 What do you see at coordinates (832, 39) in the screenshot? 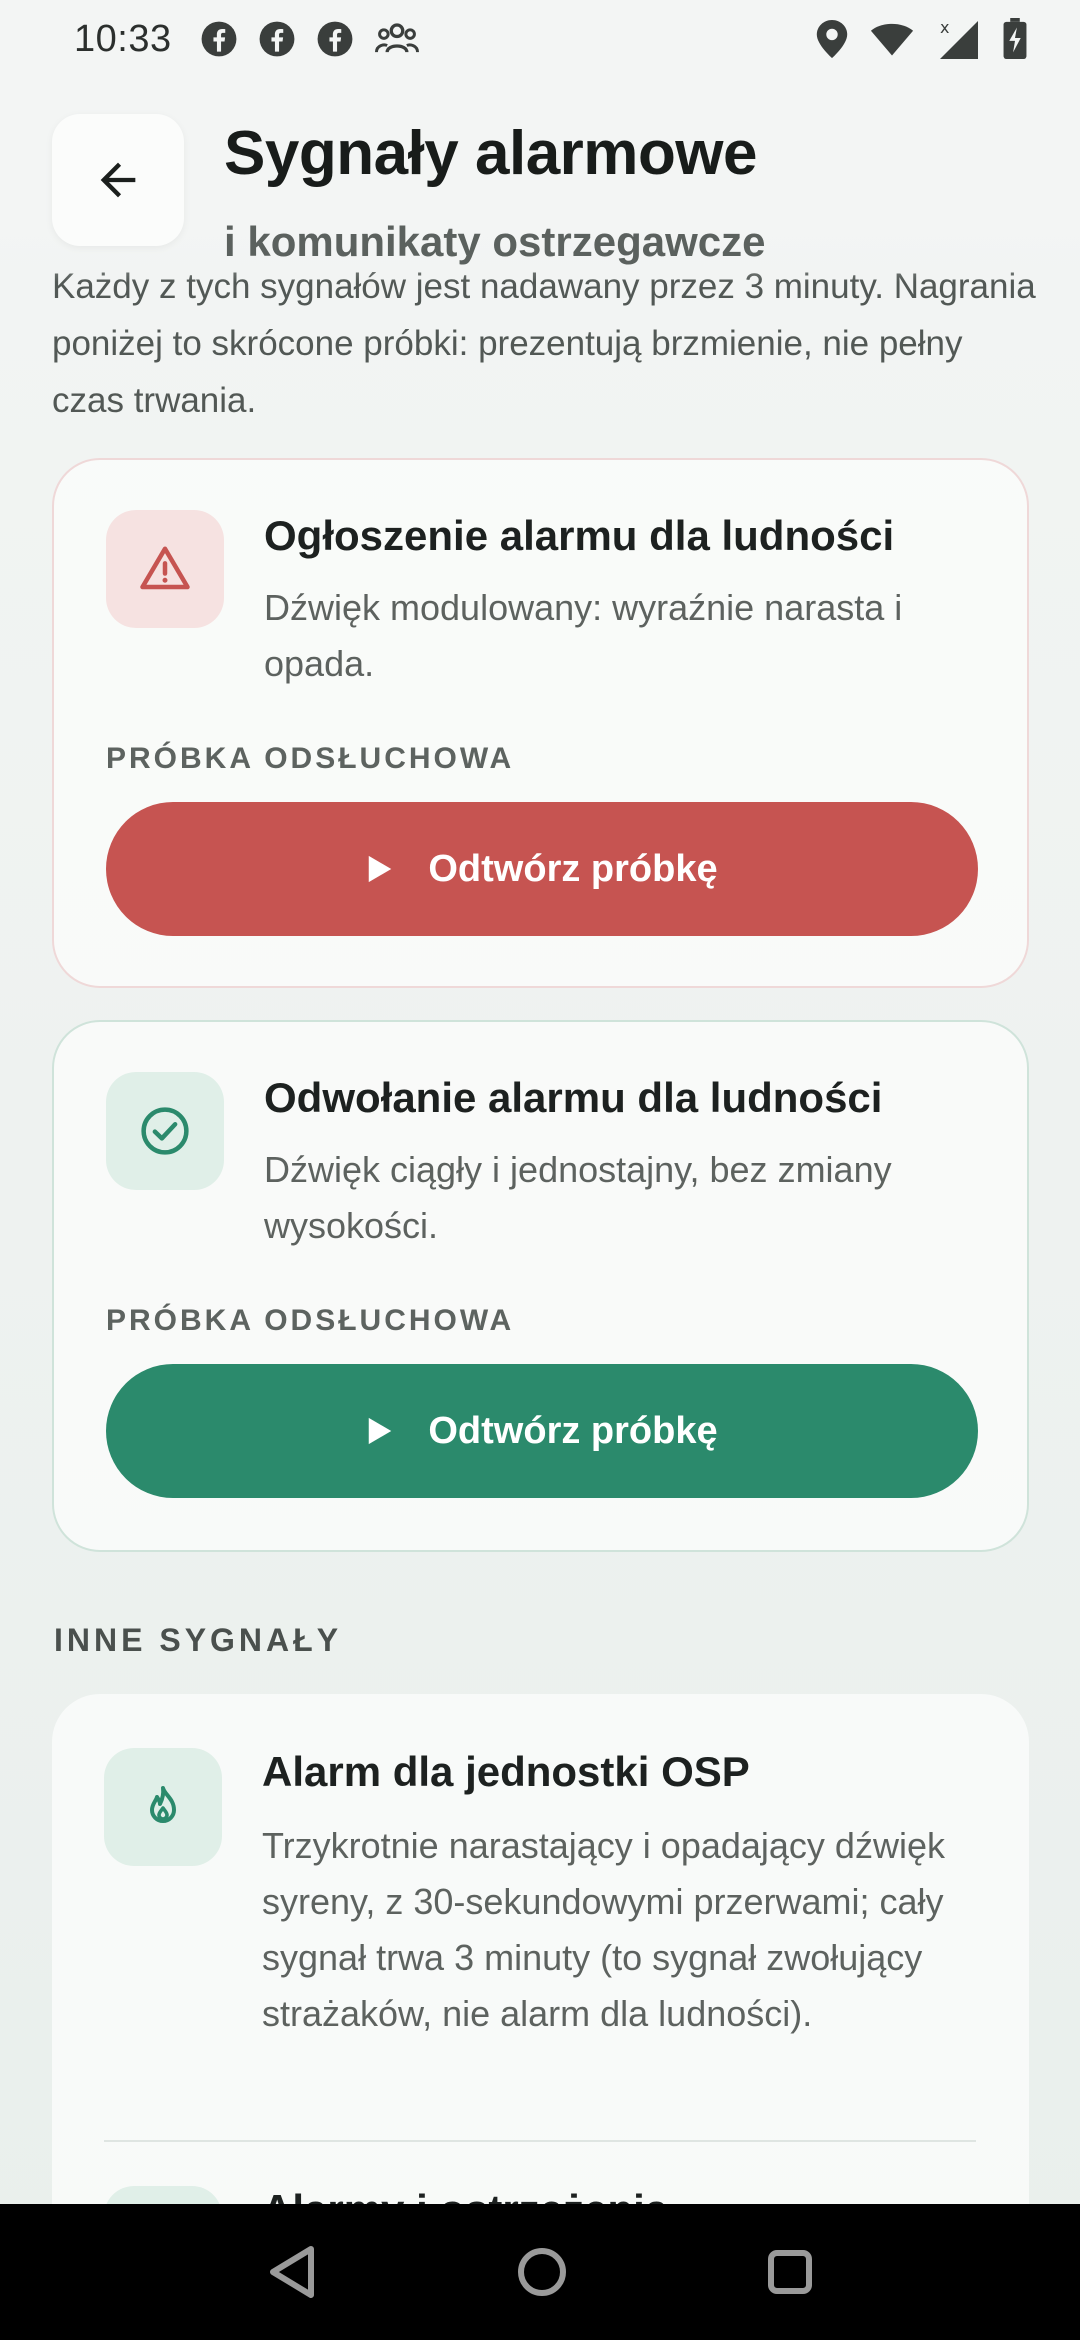
I see `location-icon` at bounding box center [832, 39].